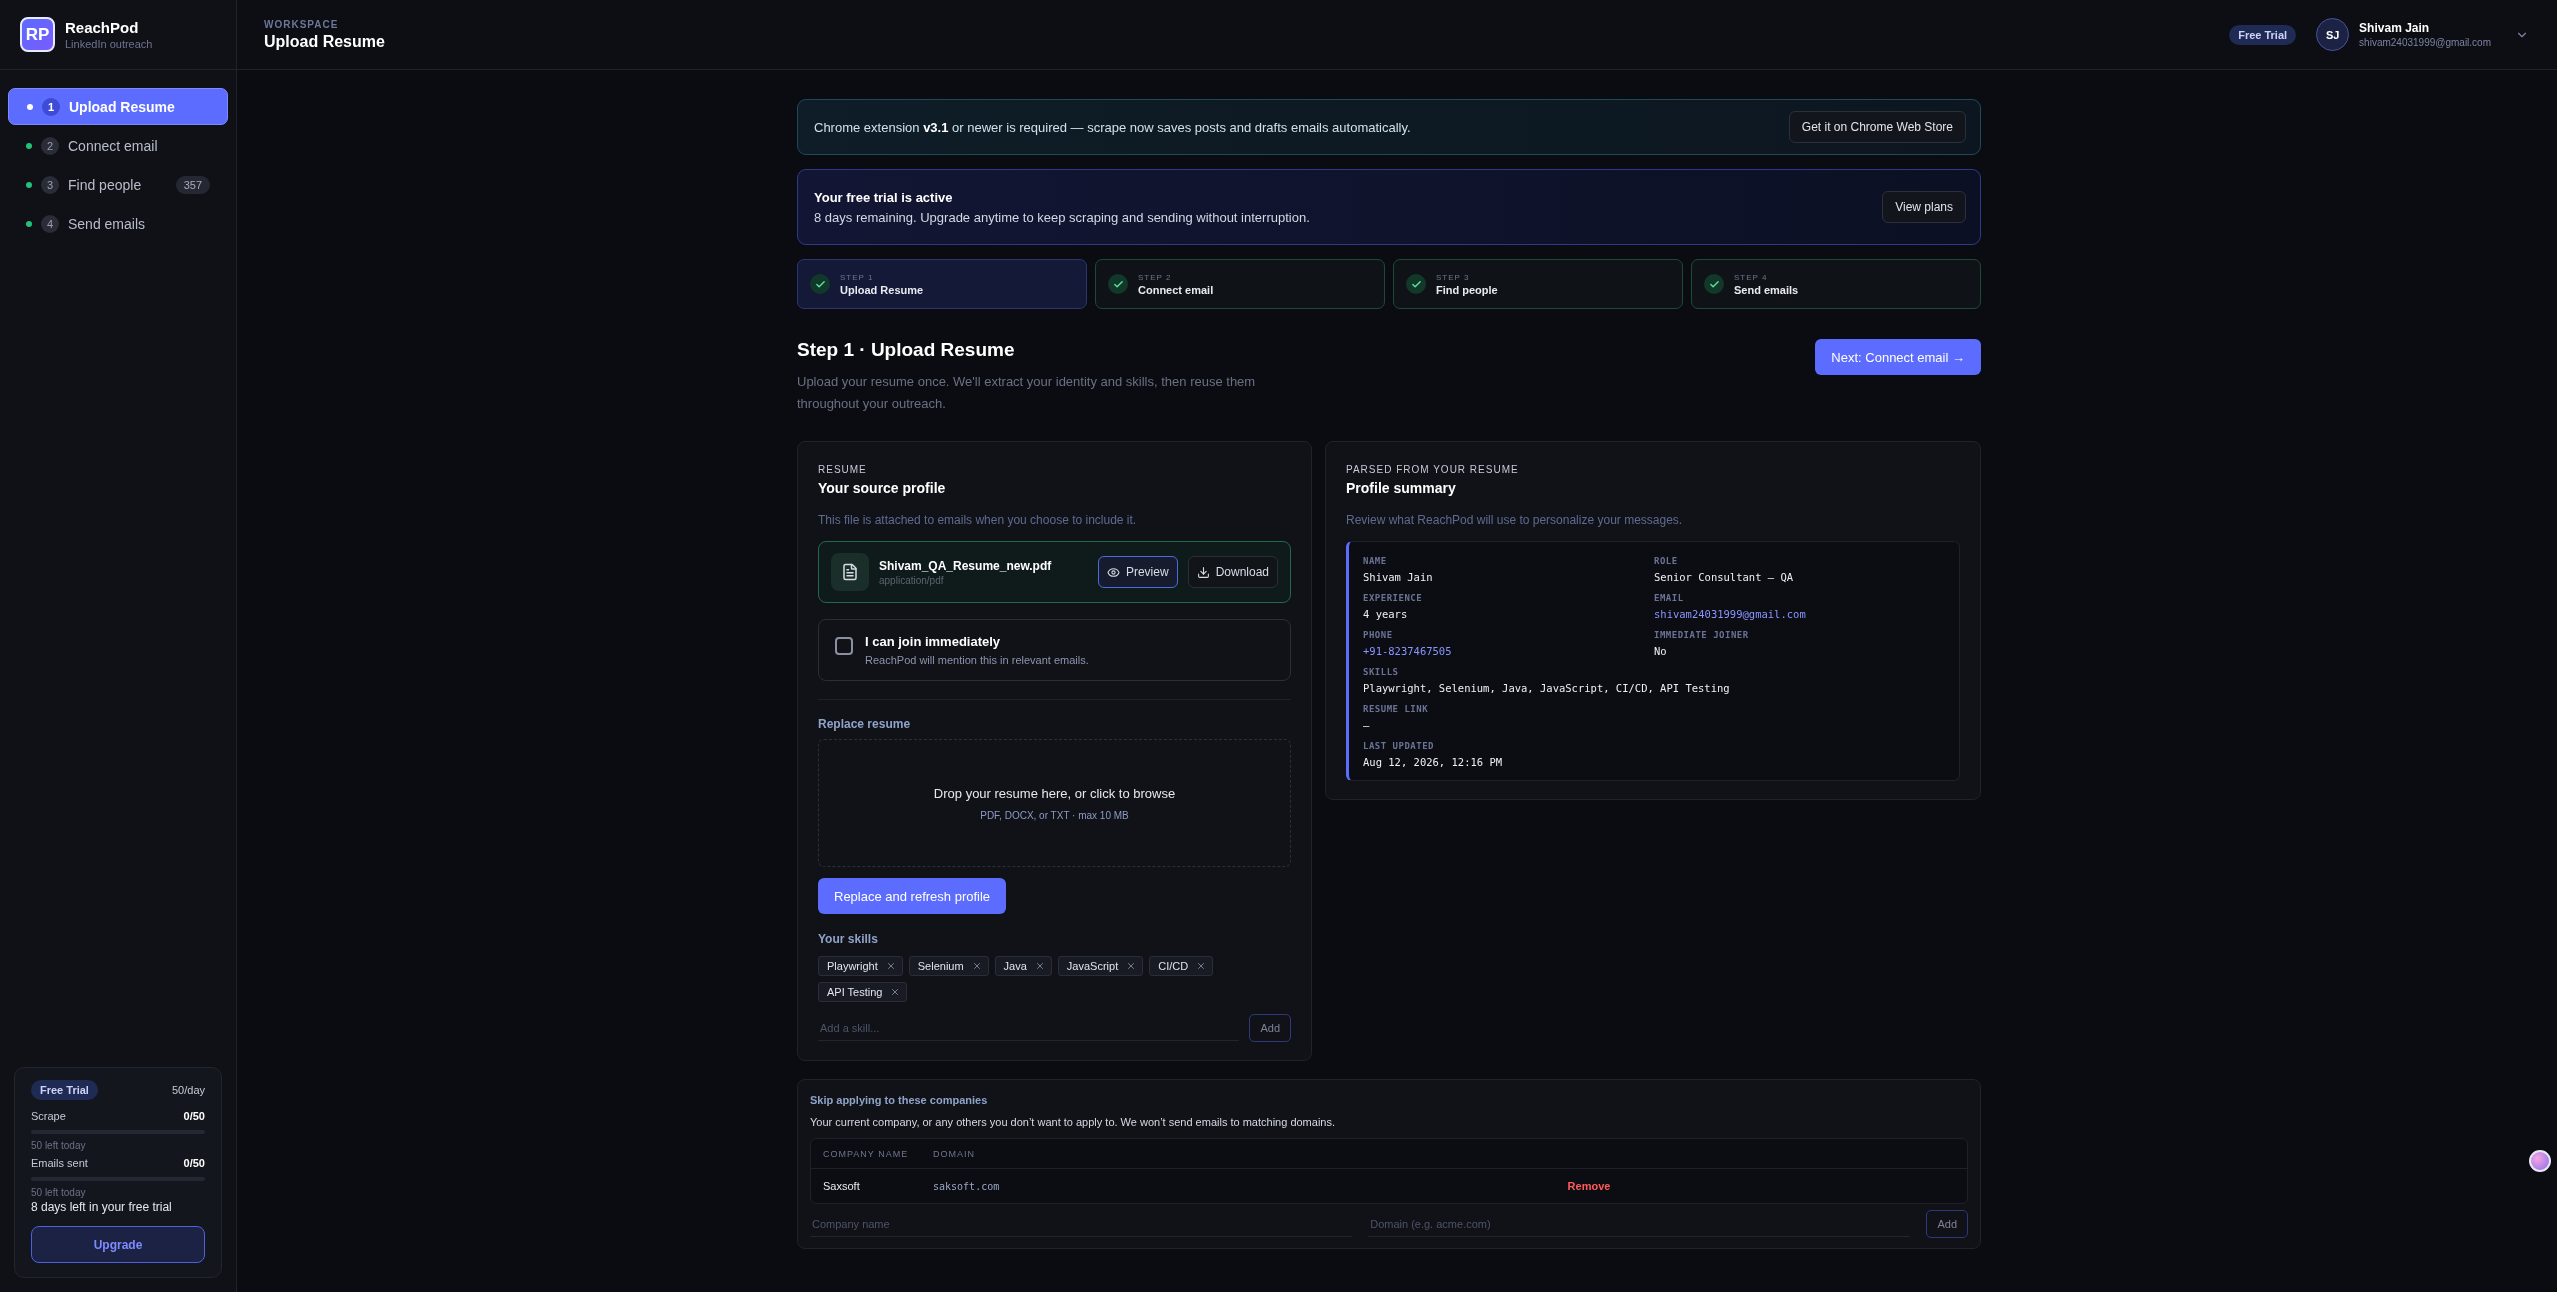 Image resolution: width=2557 pixels, height=1292 pixels. Describe the element at coordinates (1203, 572) in the screenshot. I see `download-icon` at that location.